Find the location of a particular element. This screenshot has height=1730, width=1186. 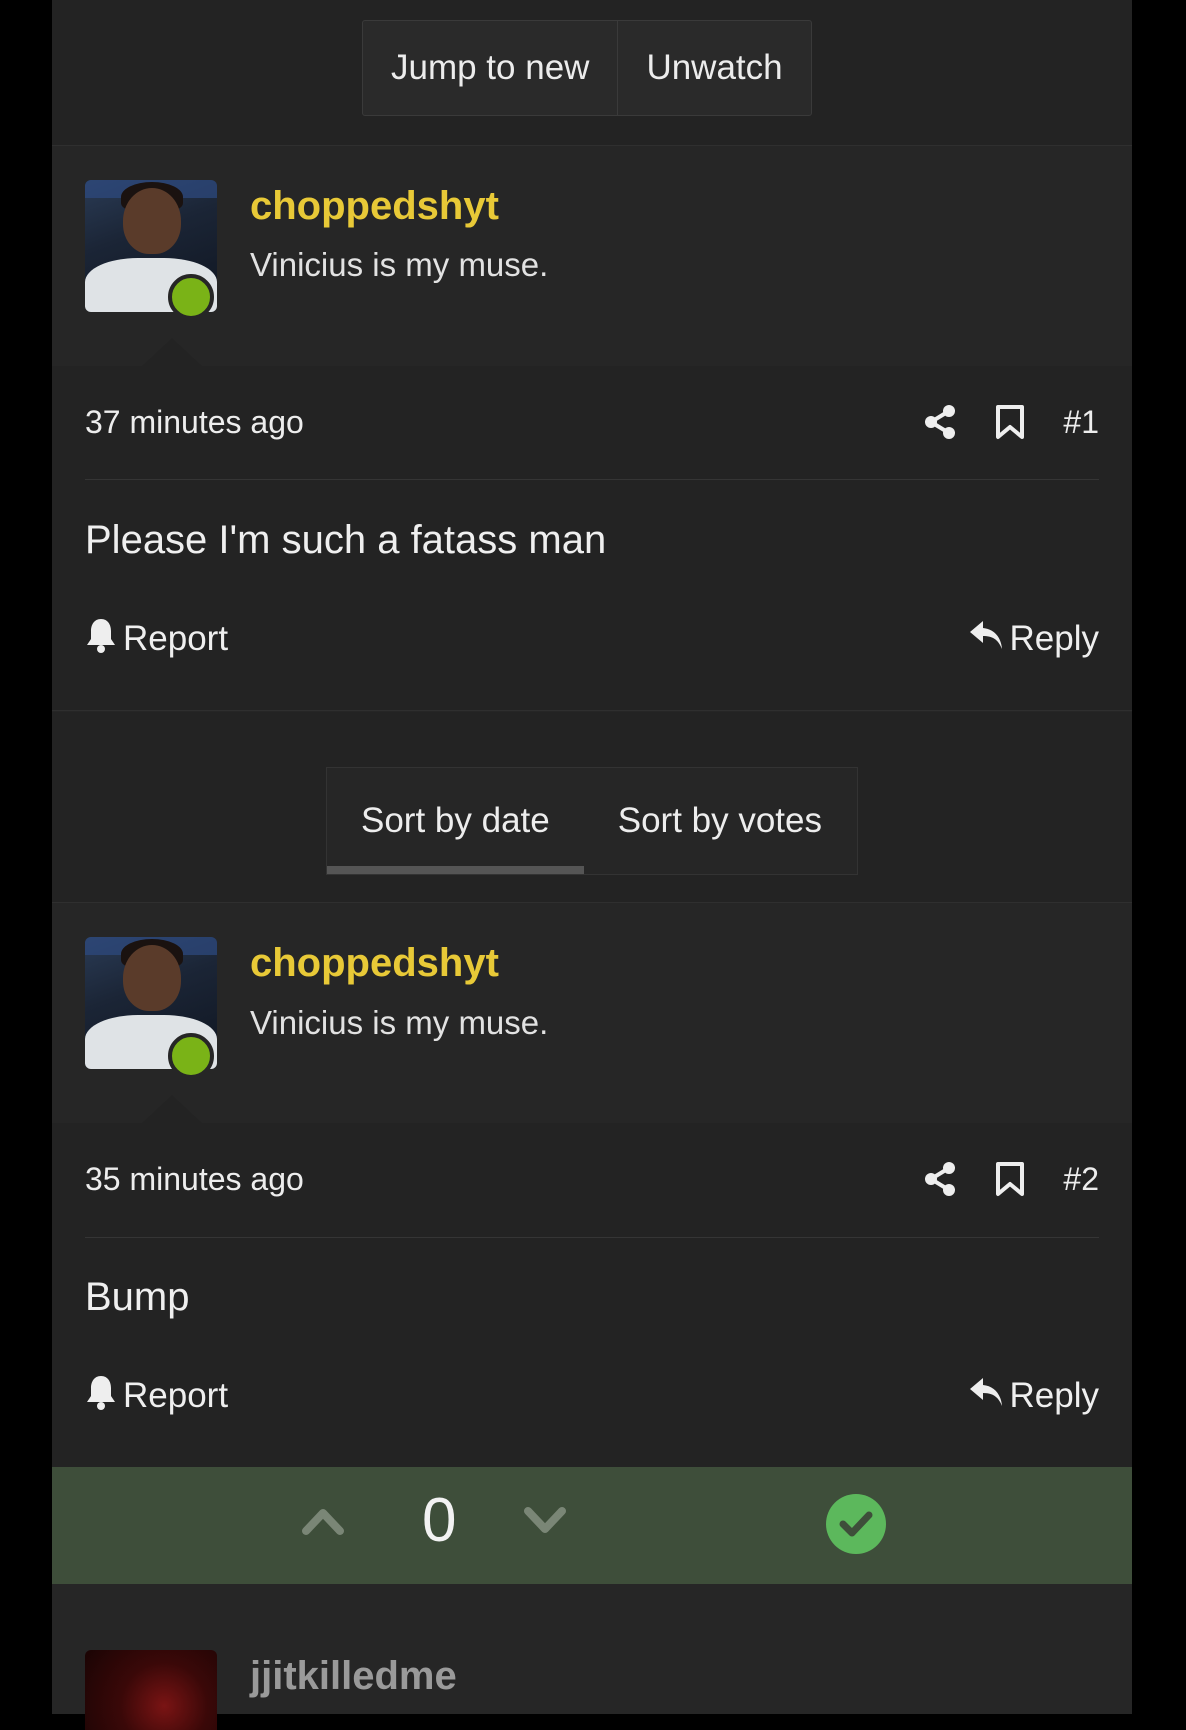

thread-action-group: Jump to new Unwatch is located at coordinates (587, 68).